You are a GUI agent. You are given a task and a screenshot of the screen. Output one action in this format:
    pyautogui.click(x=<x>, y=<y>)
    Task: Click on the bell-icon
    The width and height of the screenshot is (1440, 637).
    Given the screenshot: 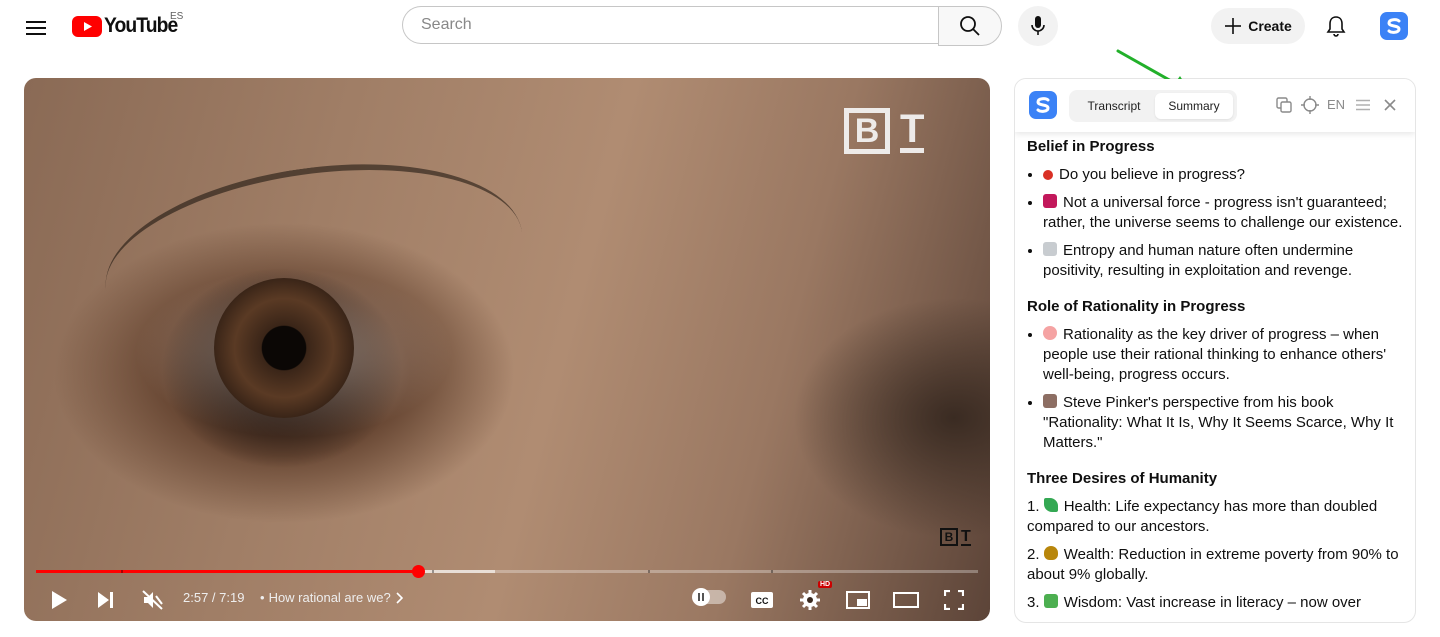 What is the action you would take?
    pyautogui.click(x=1336, y=26)
    